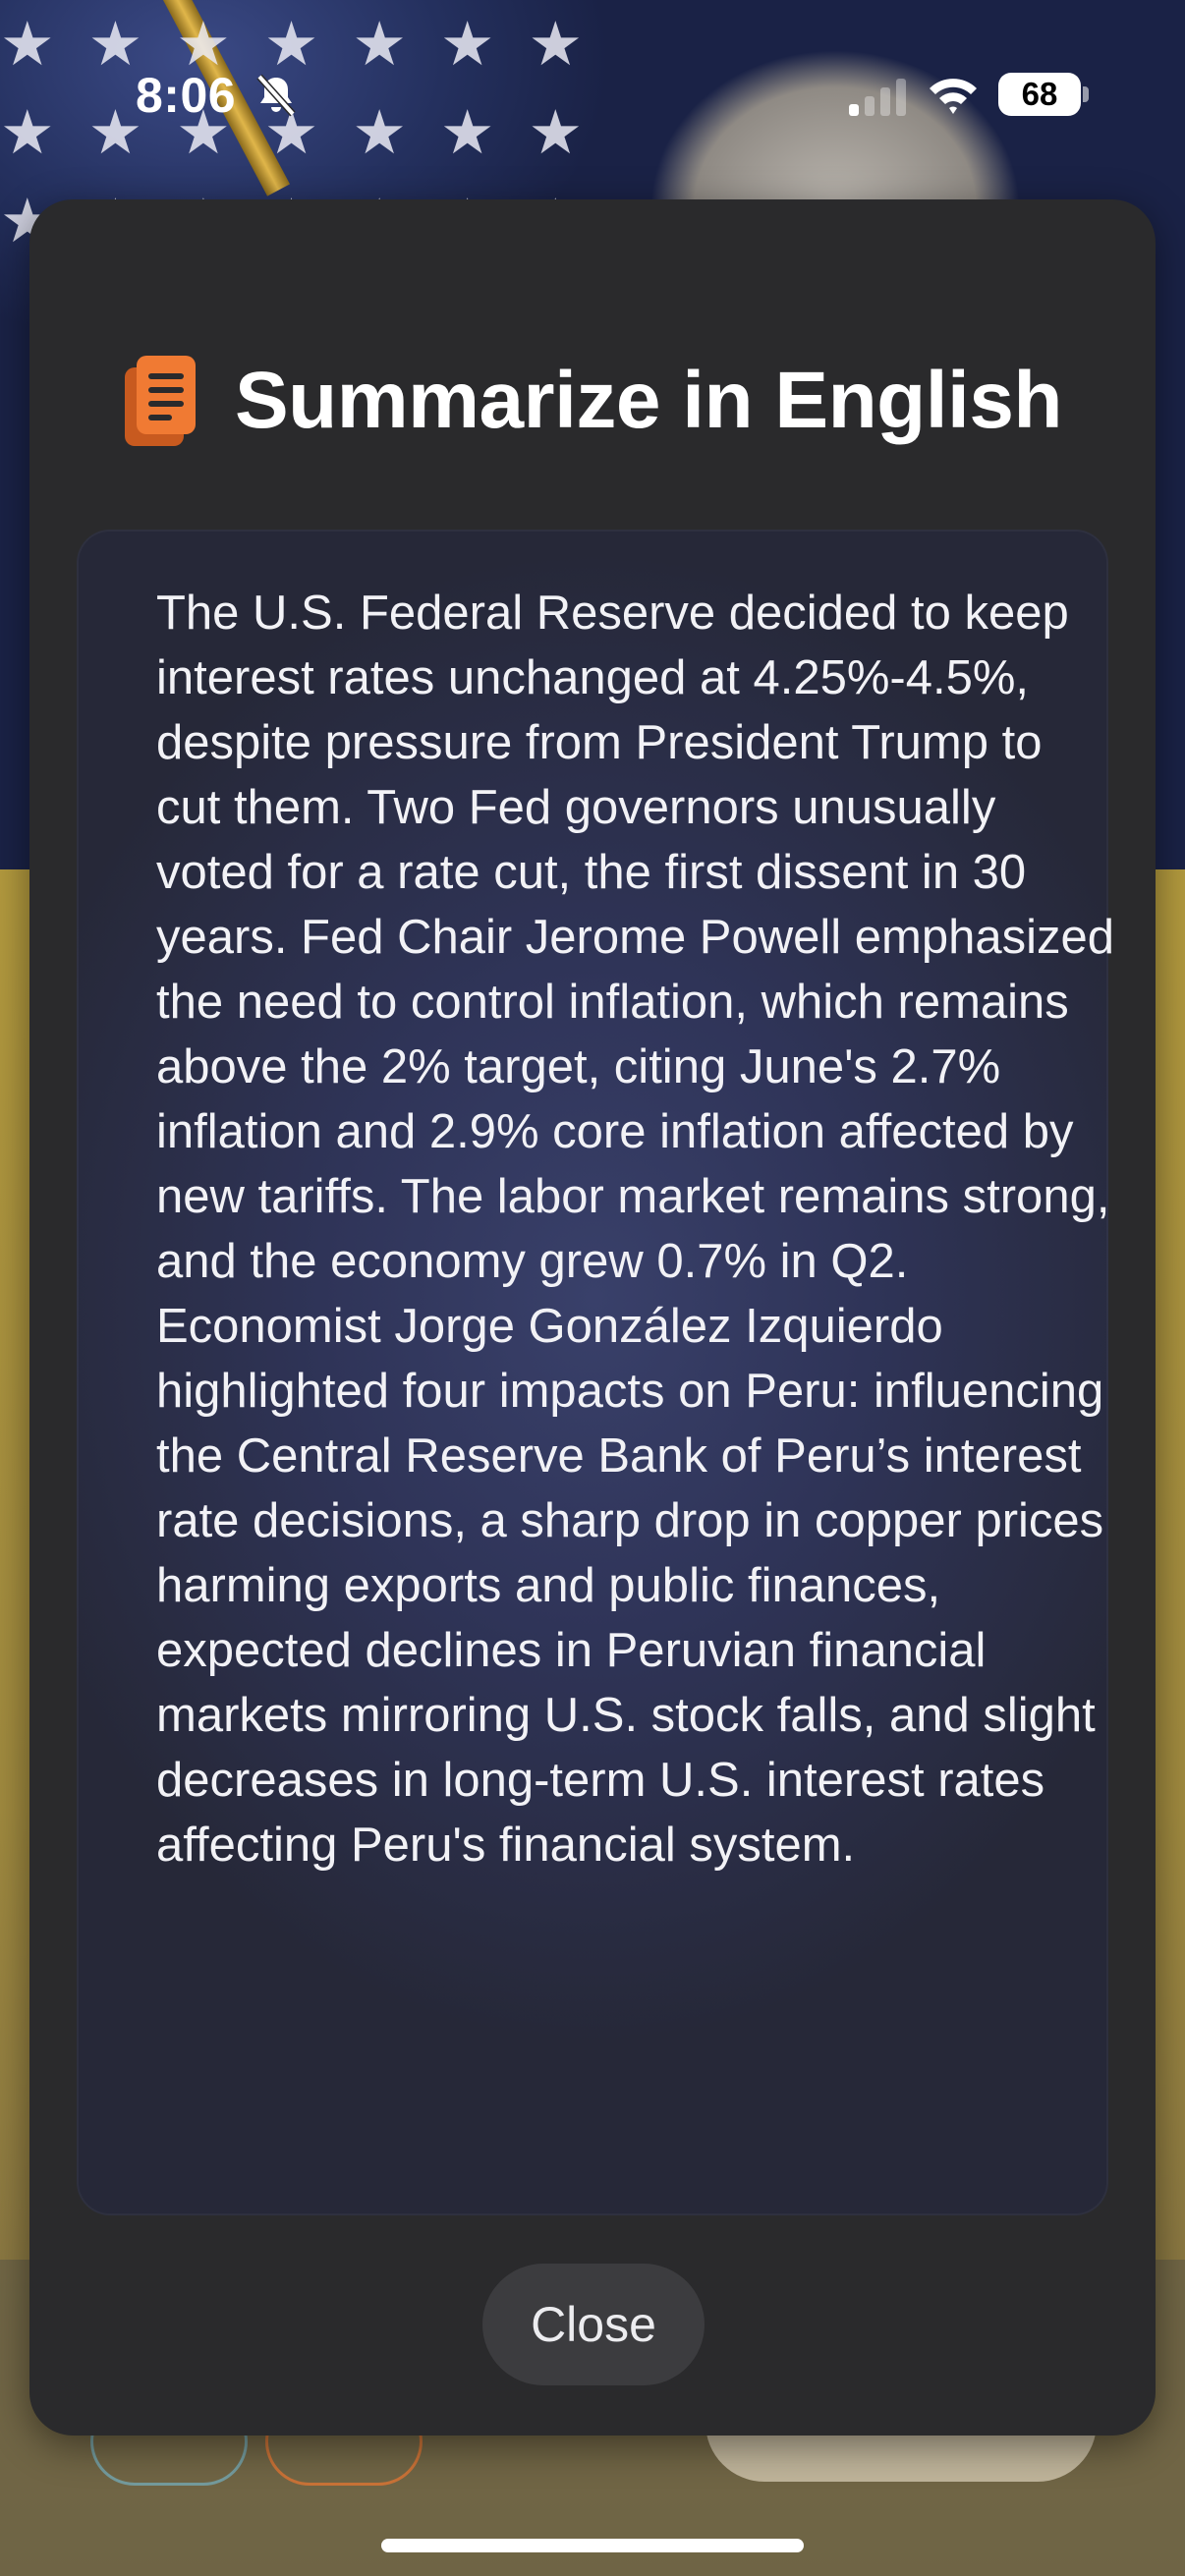 This screenshot has width=1185, height=2576. I want to click on cellular-signal-icon, so click(878, 97).